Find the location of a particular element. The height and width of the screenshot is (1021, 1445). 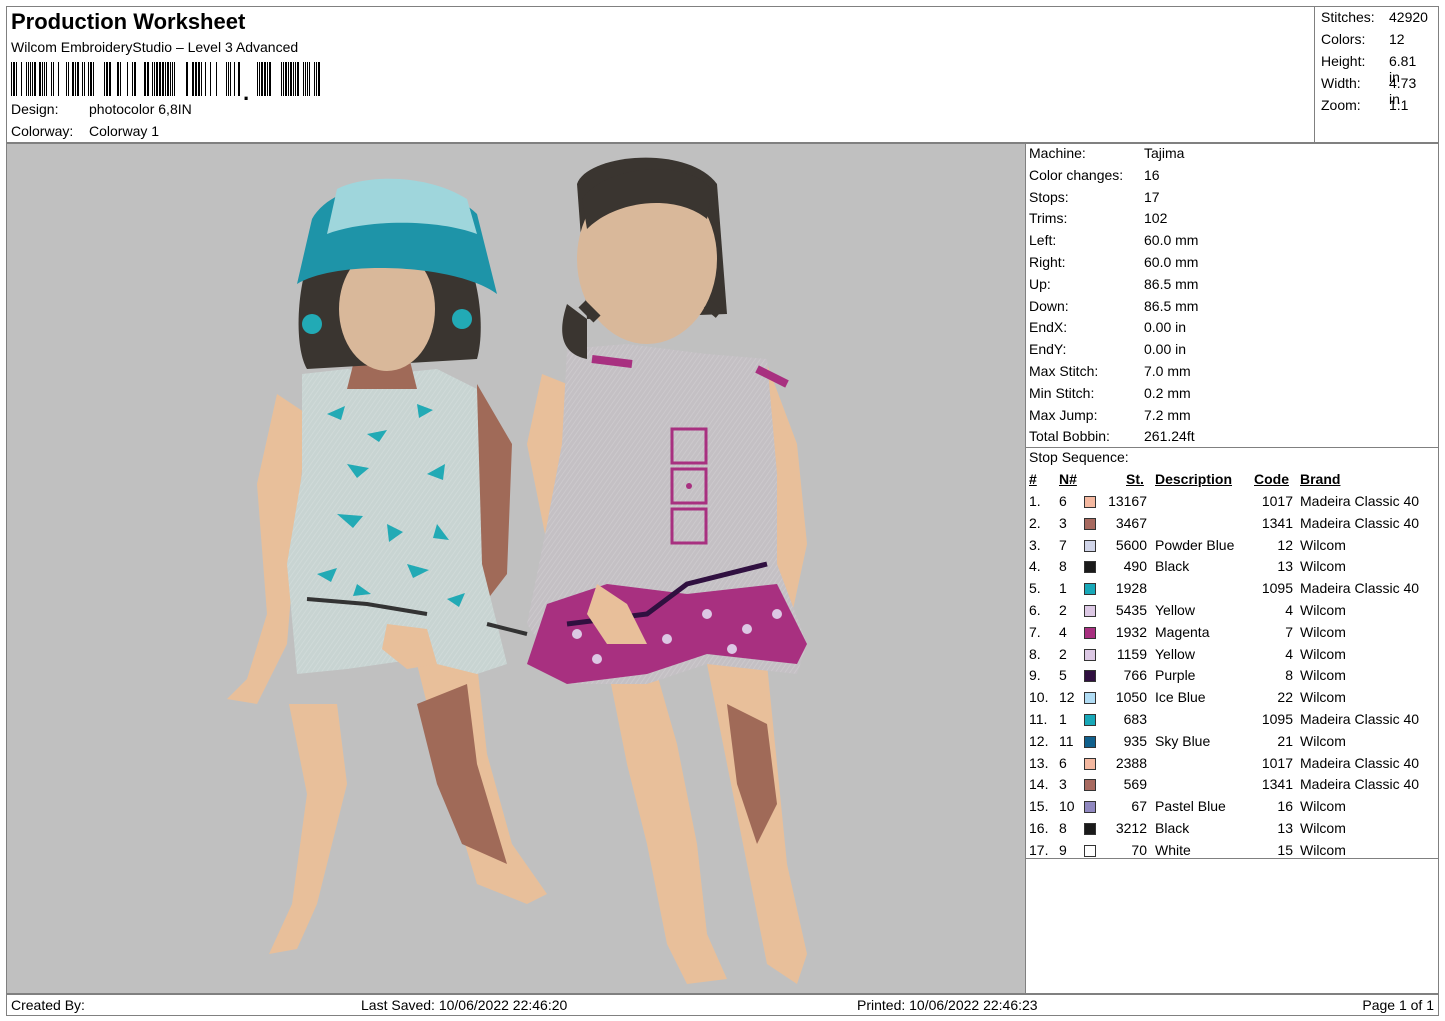

row-number: 1. is located at coordinates (1035, 501).